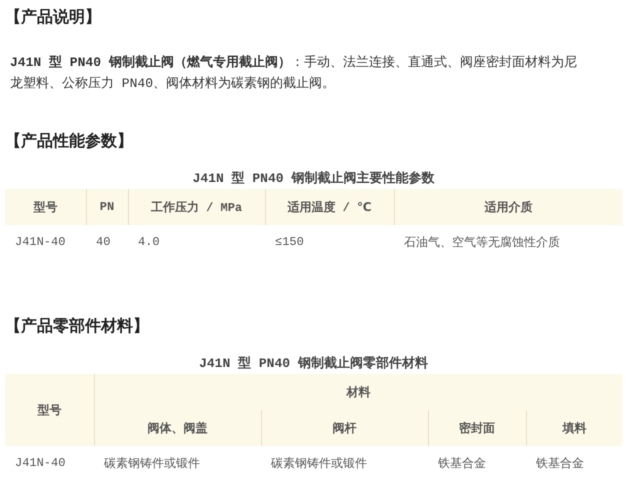 This screenshot has height=493, width=627. Describe the element at coordinates (358, 392) in the screenshot. I see `column-header: 材料` at that location.